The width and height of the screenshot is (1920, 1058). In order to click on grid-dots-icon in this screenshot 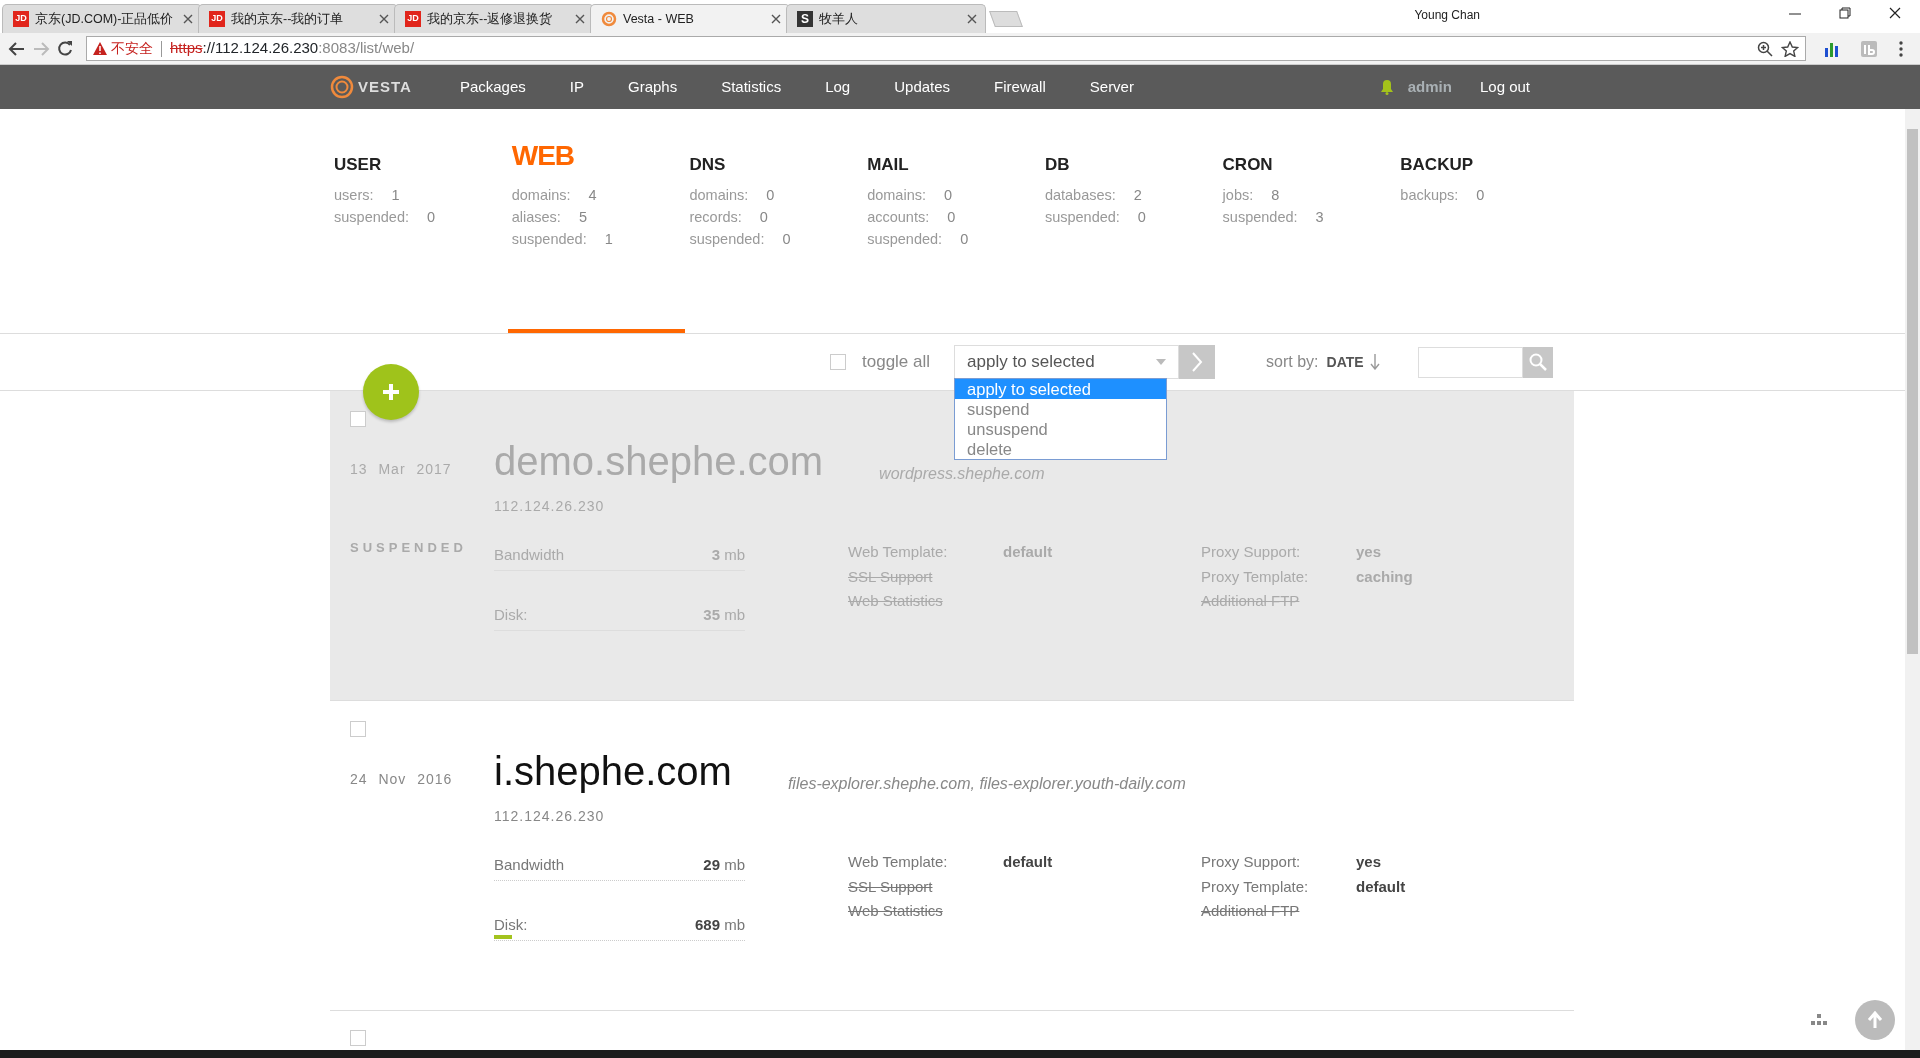, I will do `click(1819, 1020)`.